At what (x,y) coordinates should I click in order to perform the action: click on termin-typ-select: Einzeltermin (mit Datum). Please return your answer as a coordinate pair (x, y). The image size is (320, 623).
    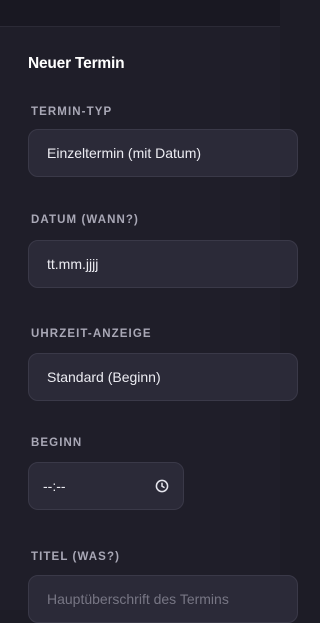
    Looking at the image, I should click on (163, 153).